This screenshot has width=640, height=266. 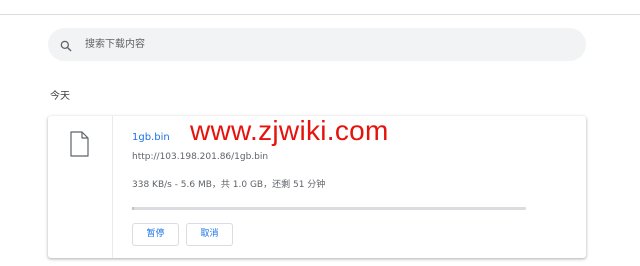 I want to click on top-strip, so click(x=320, y=7).